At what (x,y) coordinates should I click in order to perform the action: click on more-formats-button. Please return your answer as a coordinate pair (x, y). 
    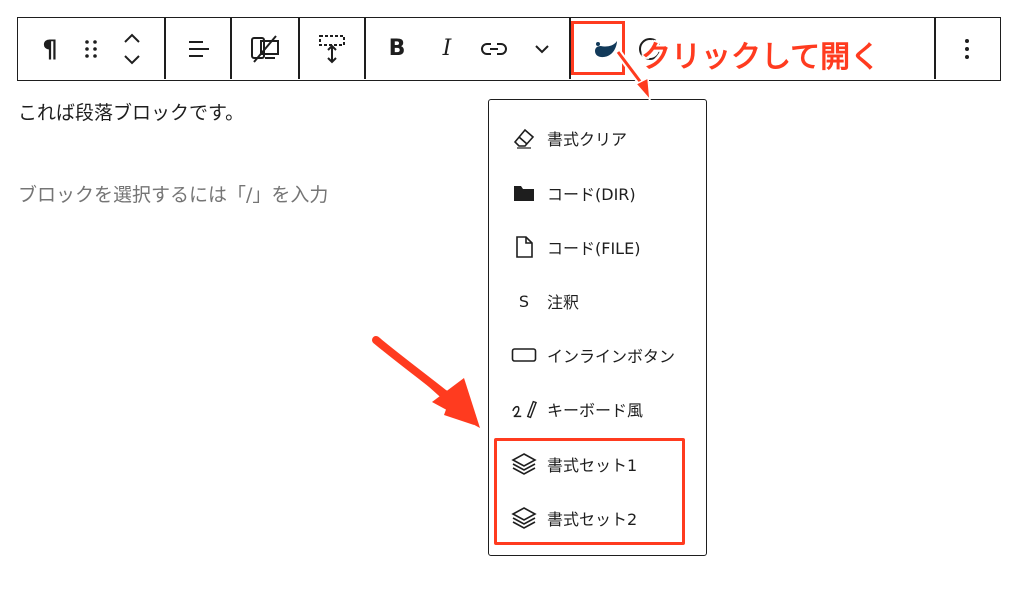
    Looking at the image, I should click on (542, 48).